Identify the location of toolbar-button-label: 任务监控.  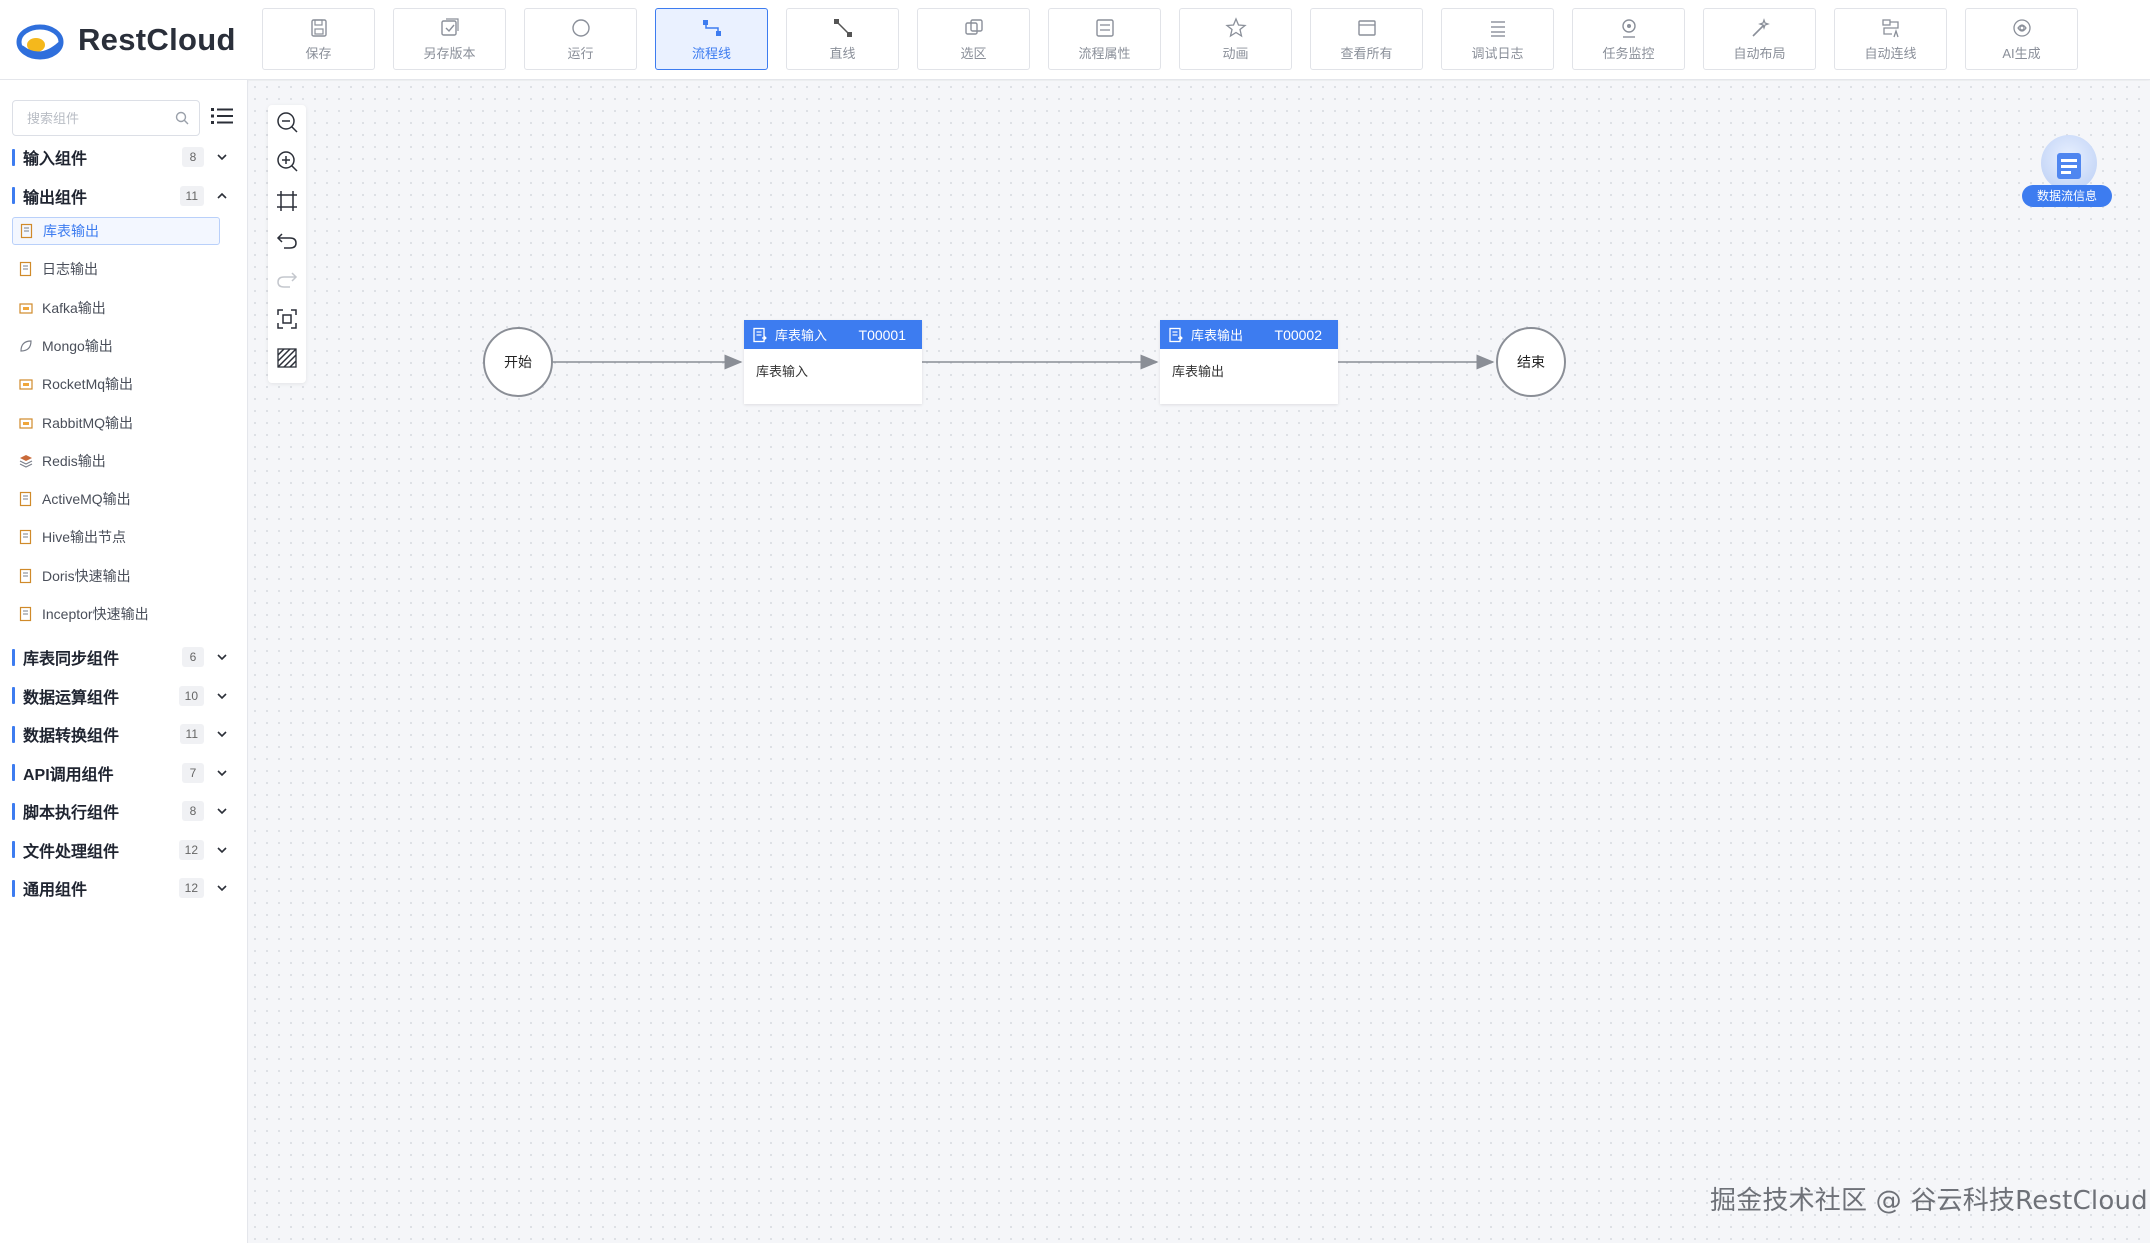
(1628, 53).